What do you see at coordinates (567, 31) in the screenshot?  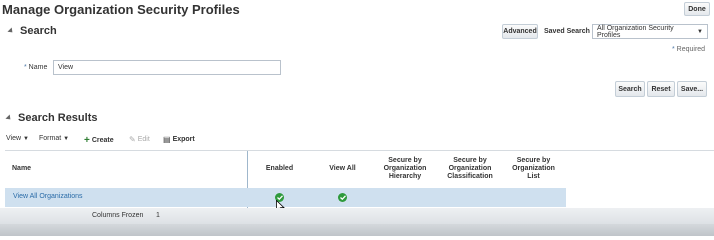 I see `saved-search-label: Saved Search` at bounding box center [567, 31].